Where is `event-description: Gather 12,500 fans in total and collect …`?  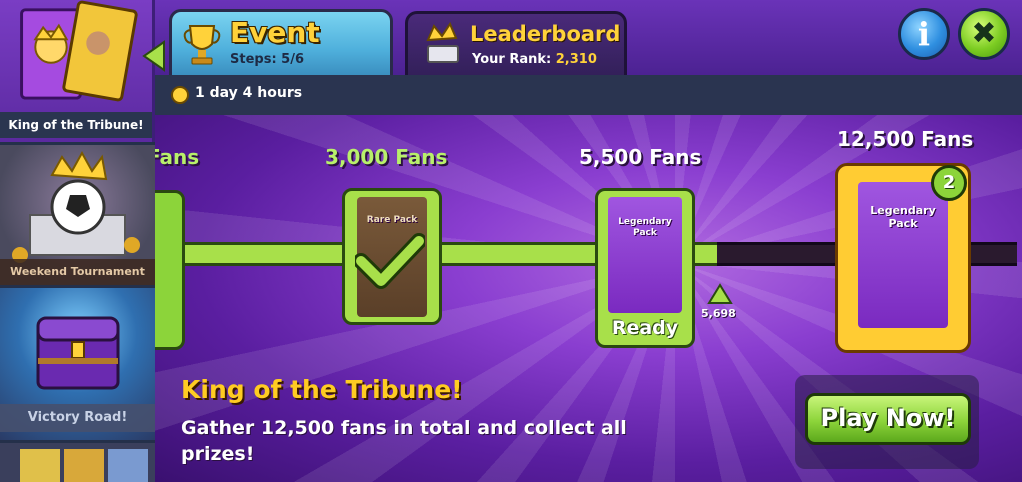
event-description: Gather 12,500 fans in total and collect … is located at coordinates (404, 441).